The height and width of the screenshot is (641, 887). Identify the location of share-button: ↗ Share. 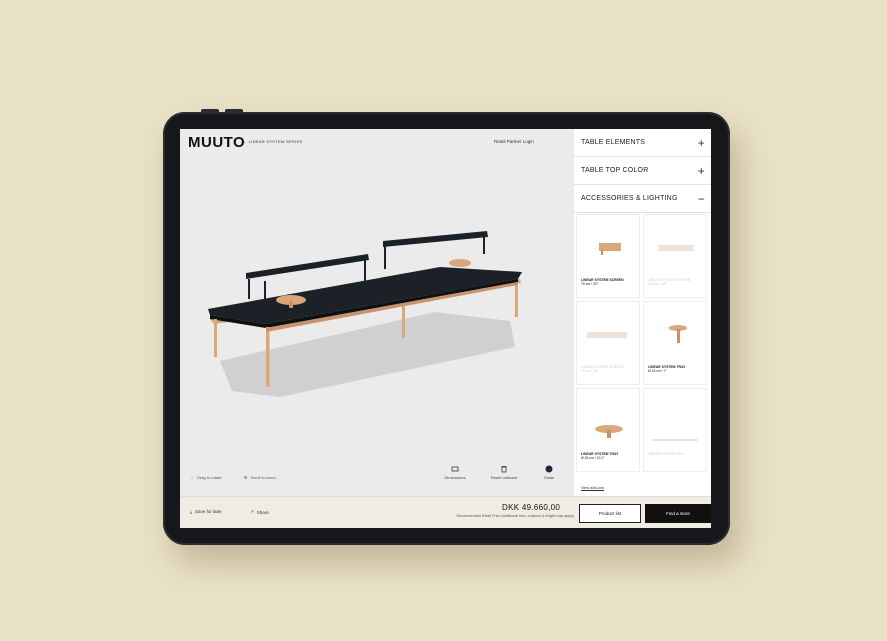
(259, 512).